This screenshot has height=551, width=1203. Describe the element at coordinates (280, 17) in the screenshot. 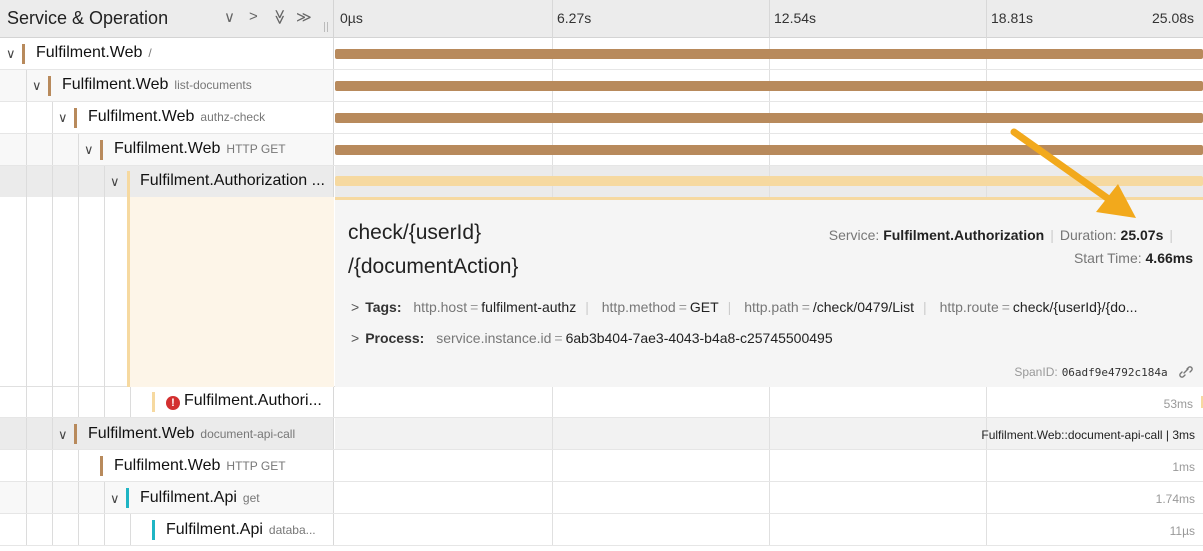

I see `collapse-all-icon: ≫` at that location.